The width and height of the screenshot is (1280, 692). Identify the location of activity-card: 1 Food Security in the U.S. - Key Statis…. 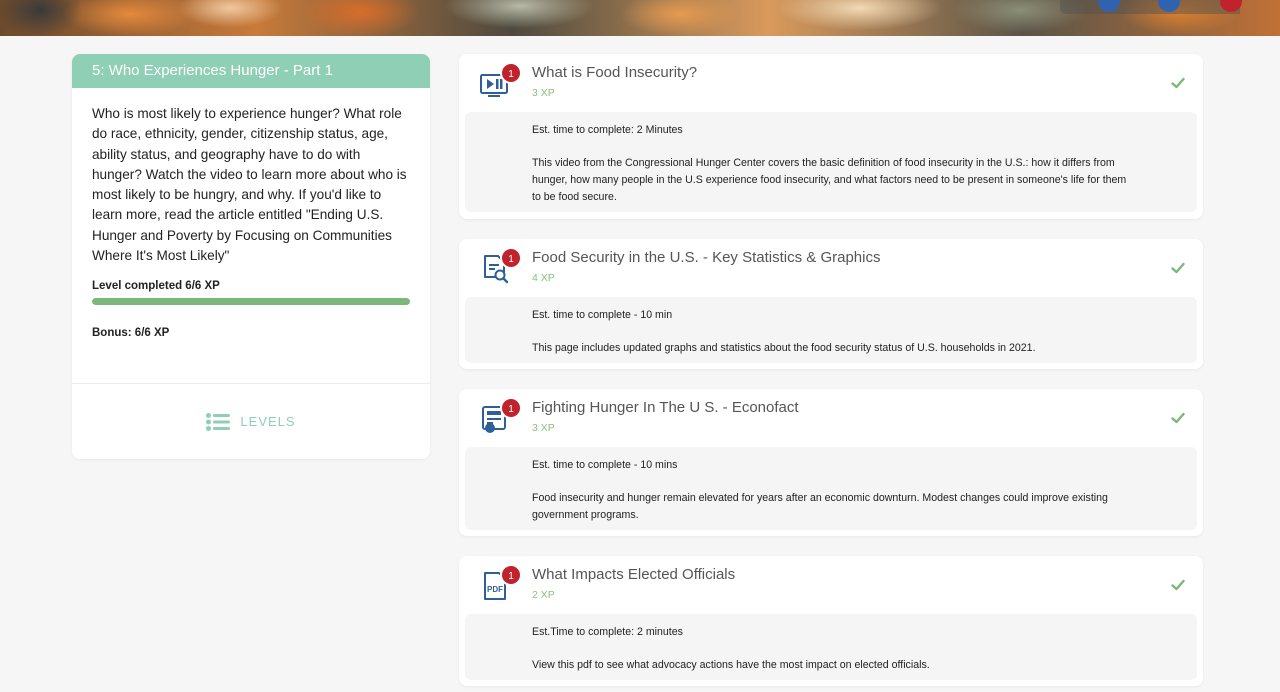
(831, 304).